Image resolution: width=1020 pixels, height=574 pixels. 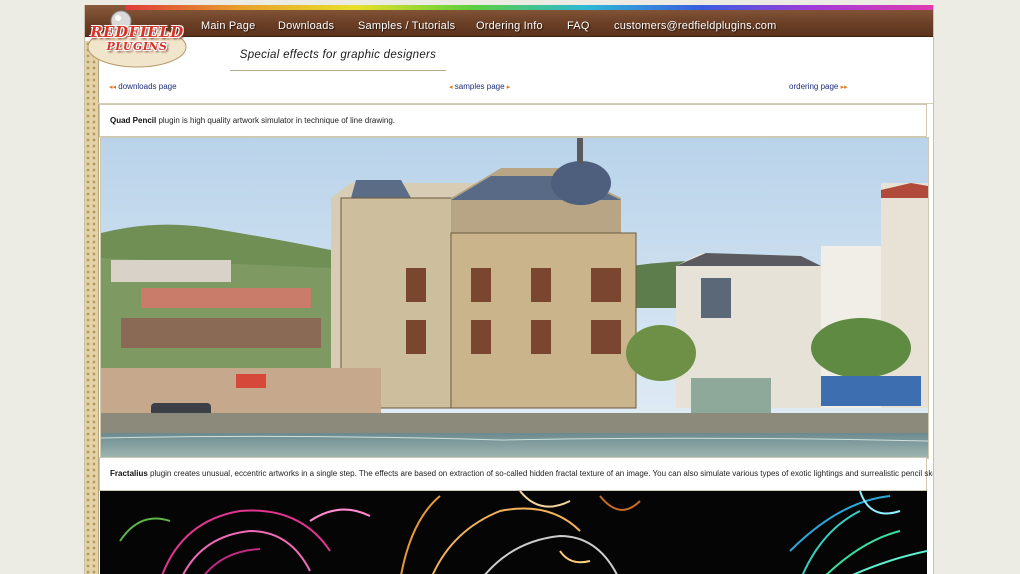 I want to click on double-right-triangle-icon: ▸▸, so click(x=844, y=87).